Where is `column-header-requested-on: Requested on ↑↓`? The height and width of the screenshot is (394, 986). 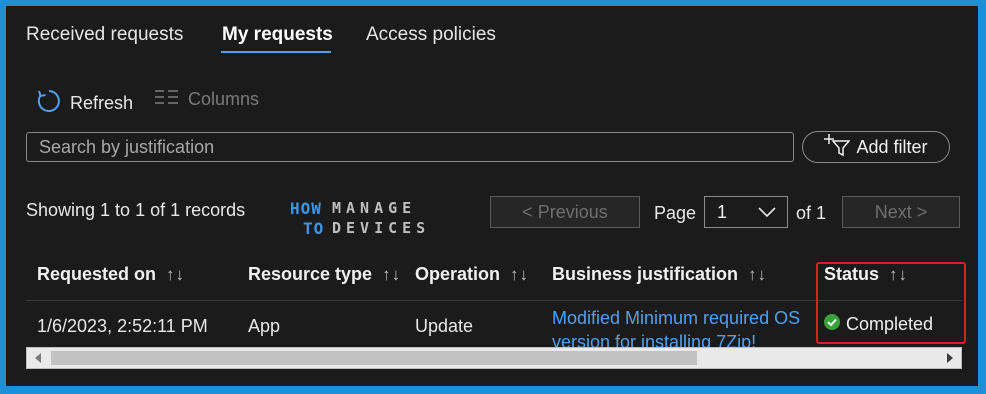 column-header-requested-on: Requested on ↑↓ is located at coordinates (111, 274).